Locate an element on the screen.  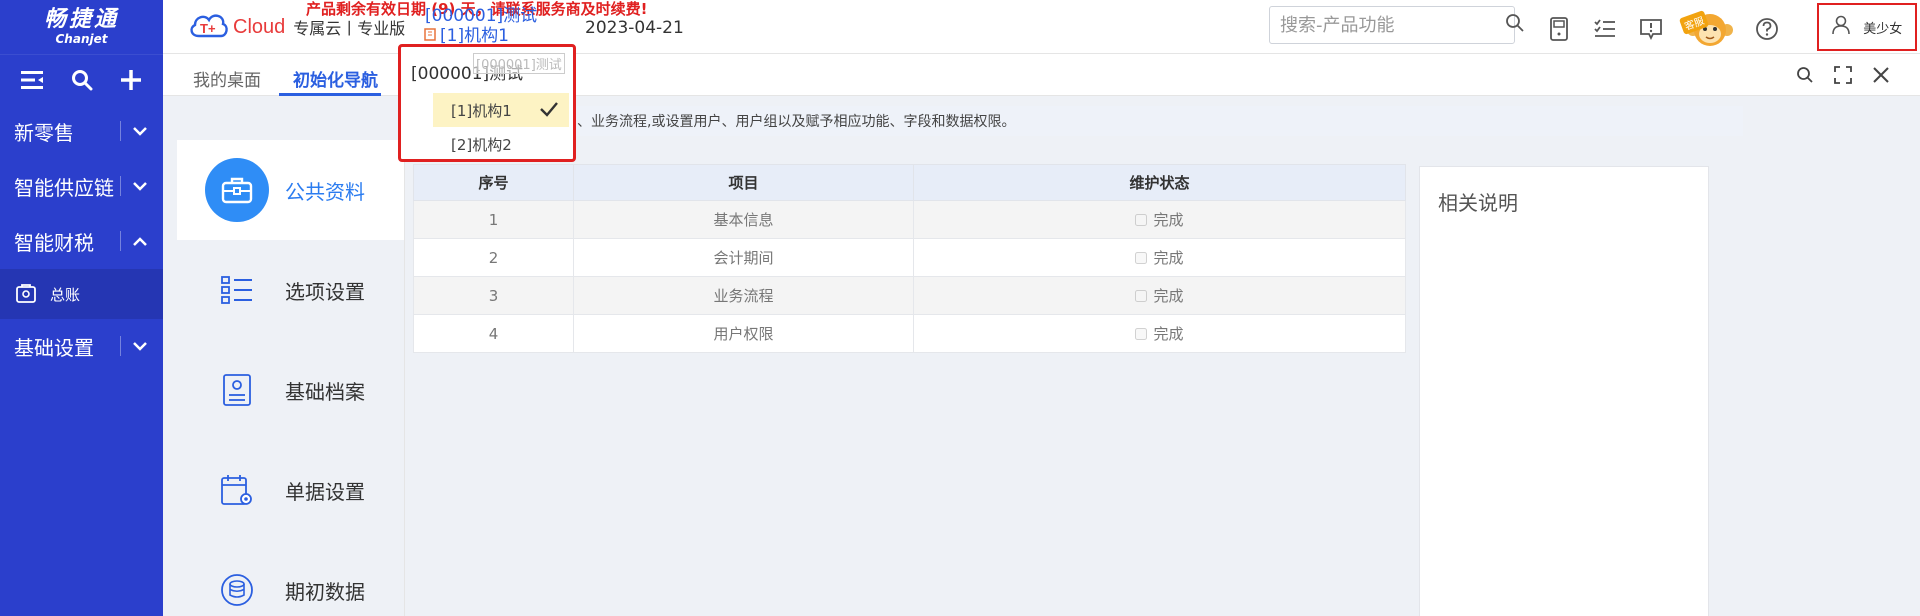
user-icon is located at coordinates (1840, 27).